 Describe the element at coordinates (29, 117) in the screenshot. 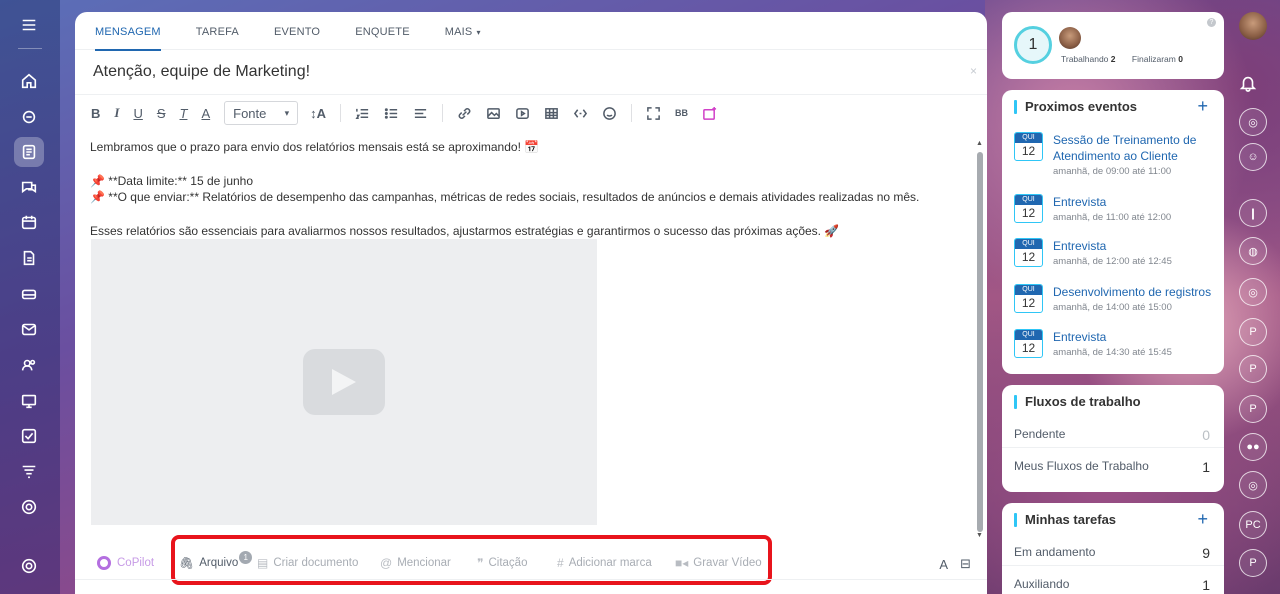

I see `feed-icon` at that location.